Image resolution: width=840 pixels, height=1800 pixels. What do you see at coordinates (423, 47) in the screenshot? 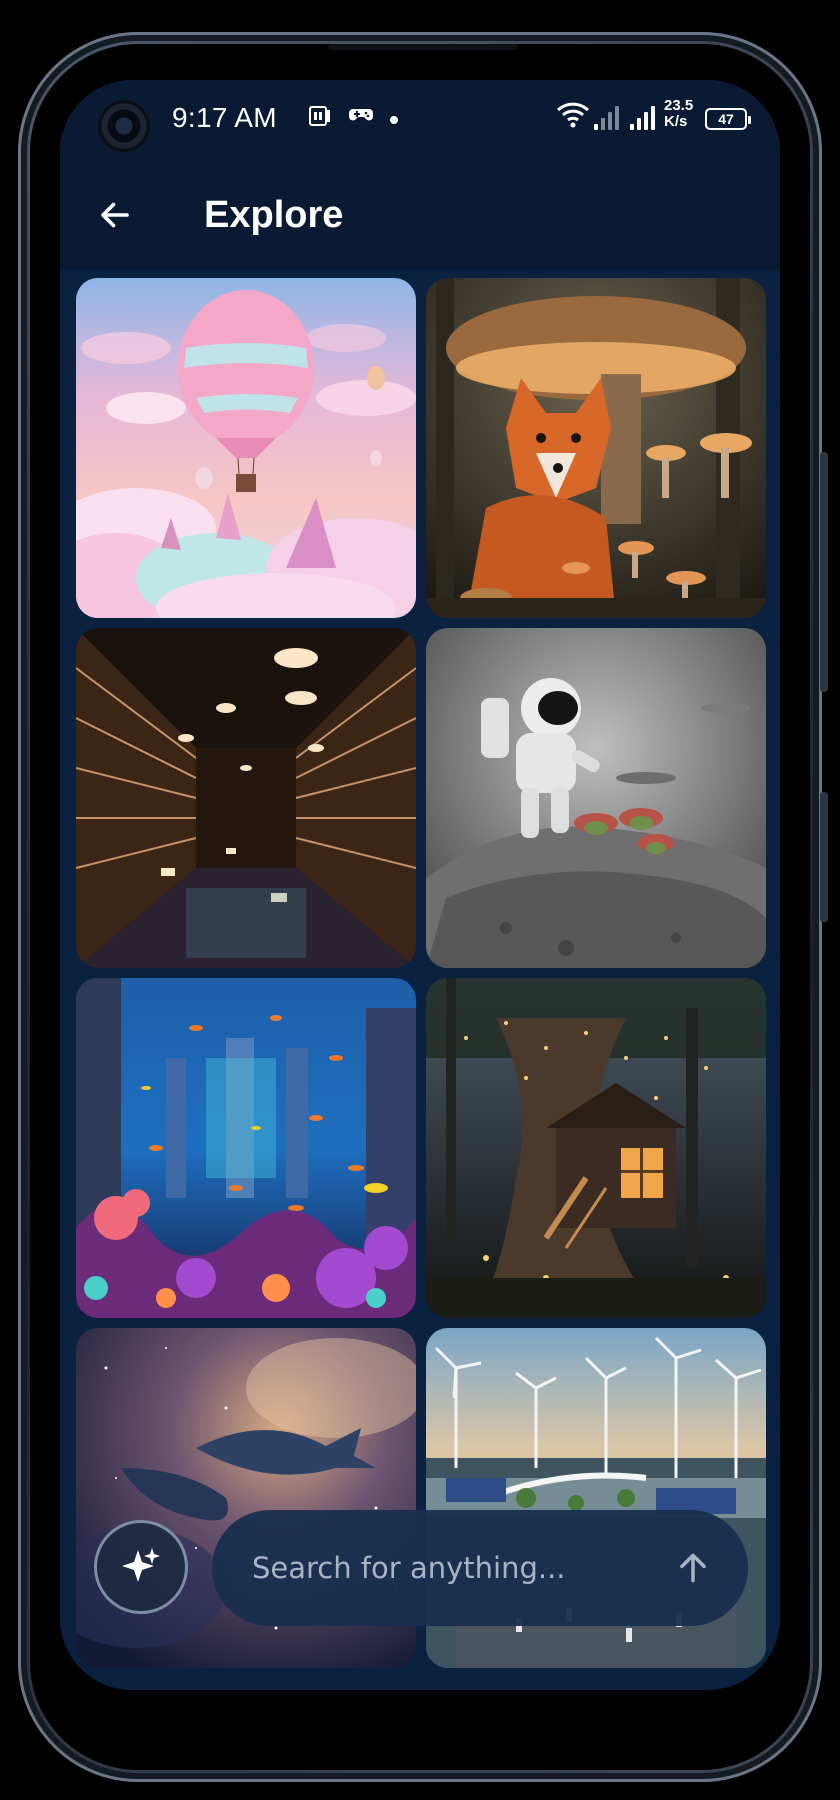
I see `earpiece-speaker` at bounding box center [423, 47].